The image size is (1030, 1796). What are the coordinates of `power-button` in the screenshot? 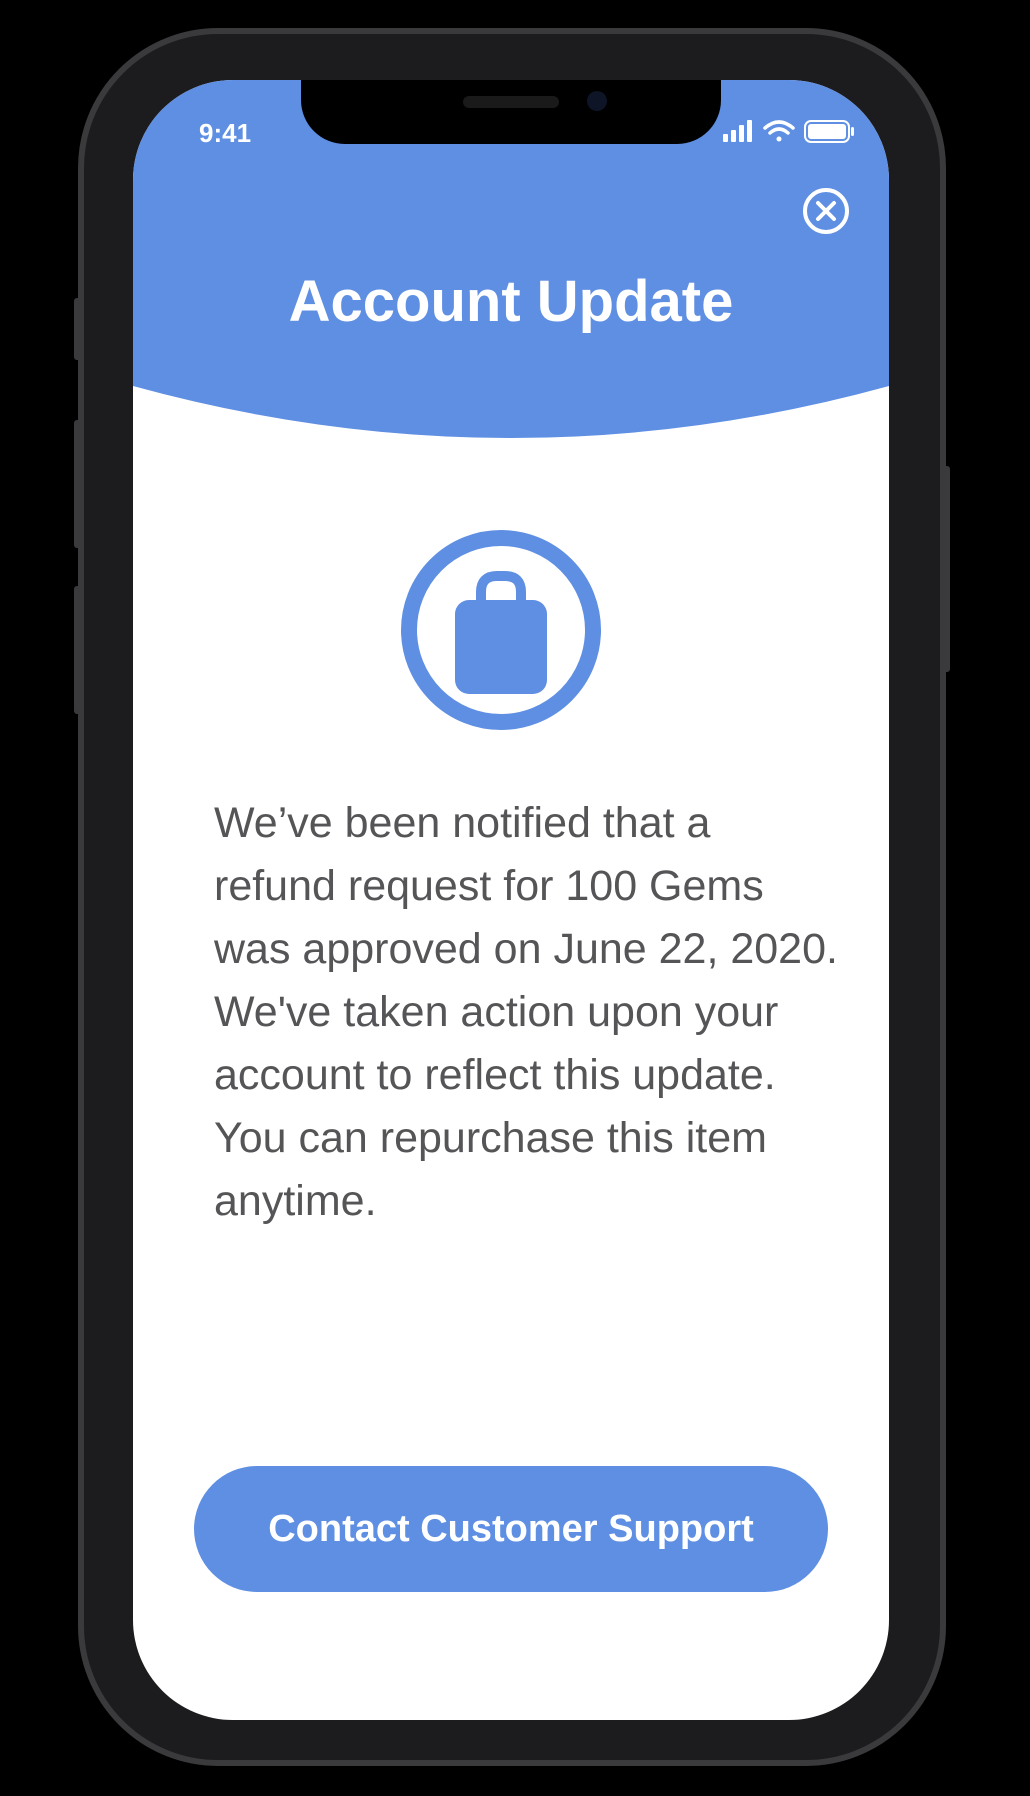 It's located at (946, 569).